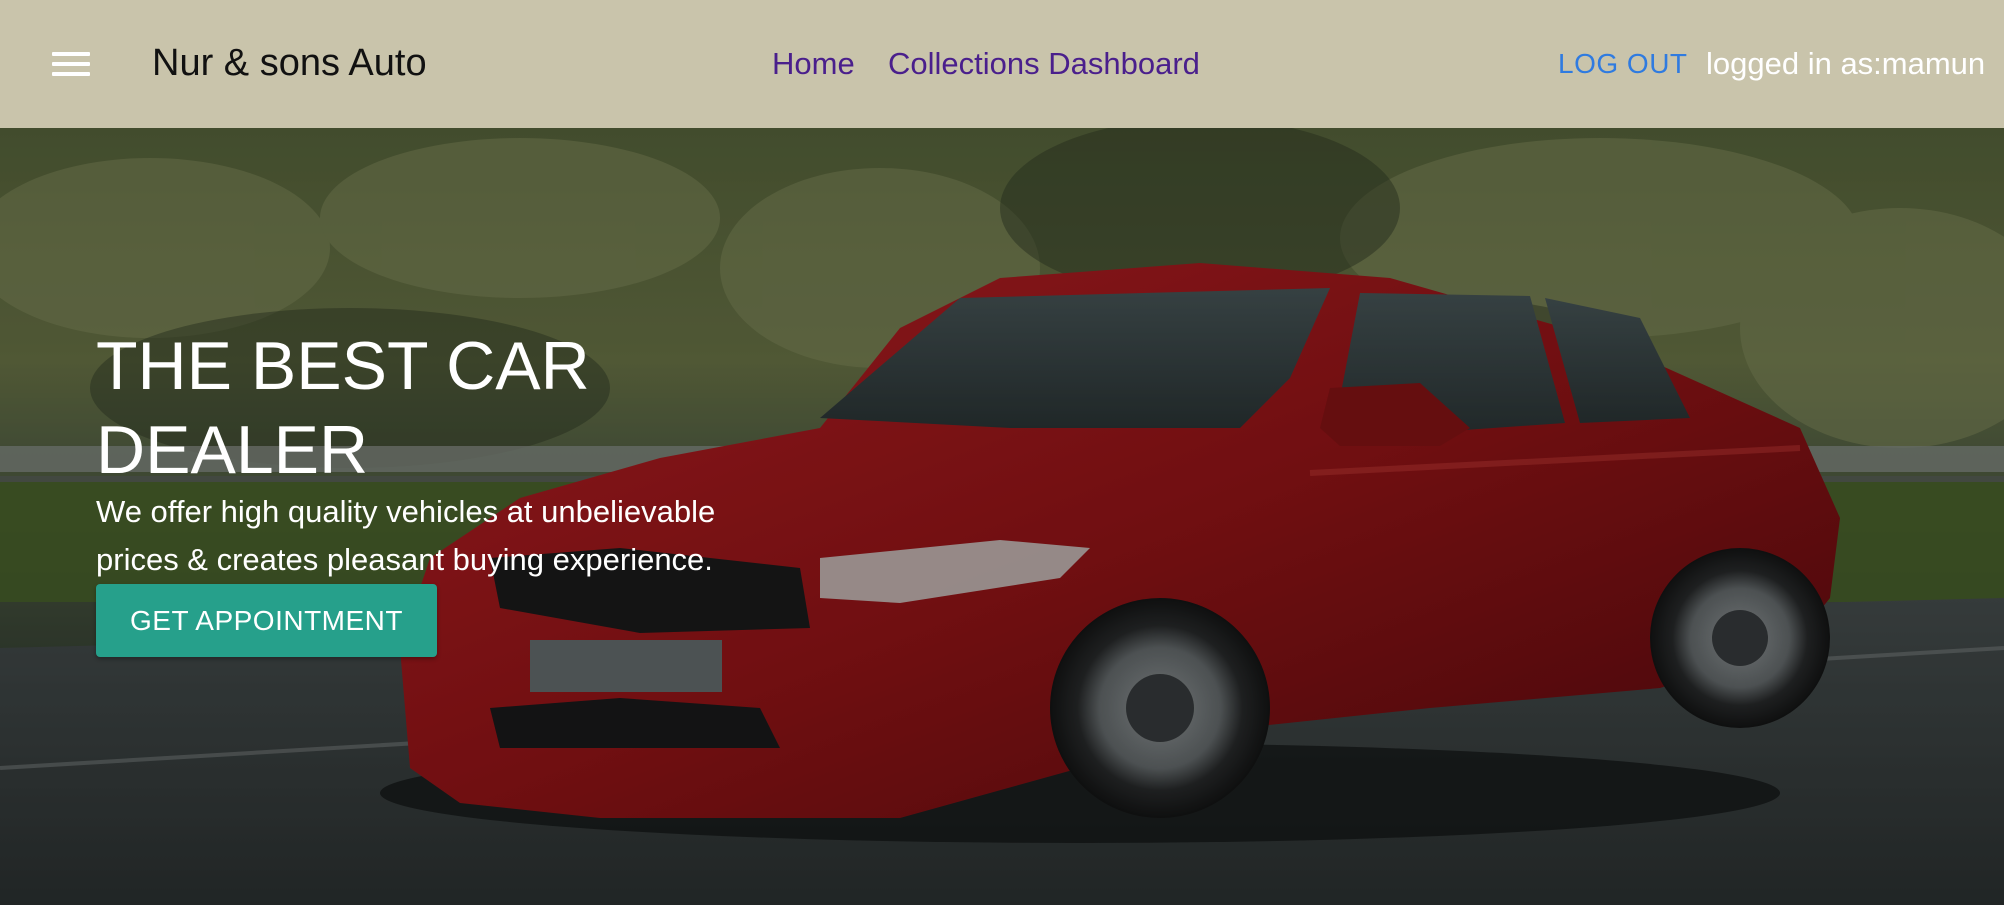 Image resolution: width=2004 pixels, height=905 pixels. I want to click on logged-in-user-text: logged in as:mamun, so click(1846, 63).